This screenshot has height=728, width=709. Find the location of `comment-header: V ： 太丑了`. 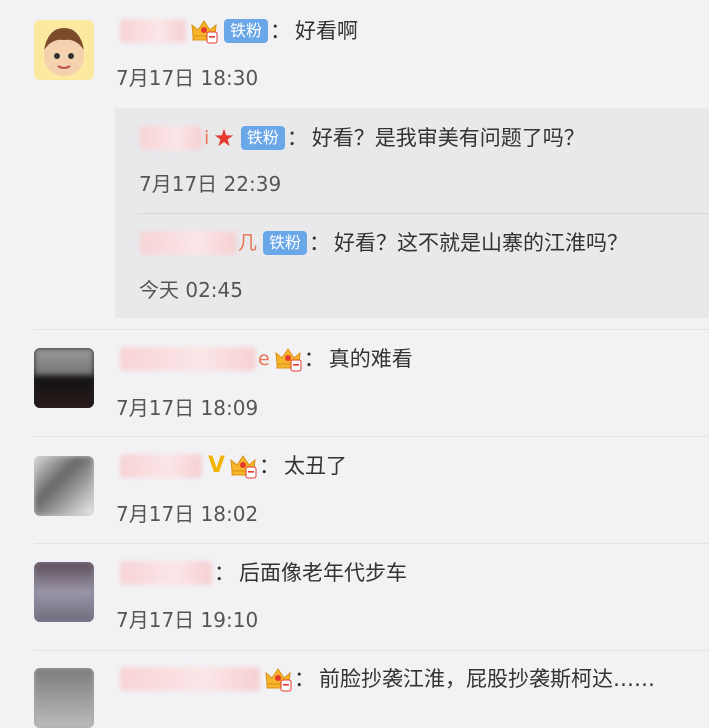

comment-header: V ： 太丑了 is located at coordinates (233, 466).